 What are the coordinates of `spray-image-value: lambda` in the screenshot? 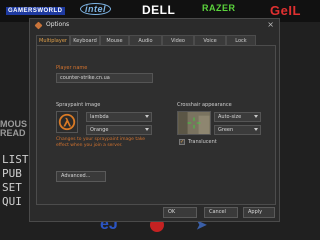 It's located at (99, 117).